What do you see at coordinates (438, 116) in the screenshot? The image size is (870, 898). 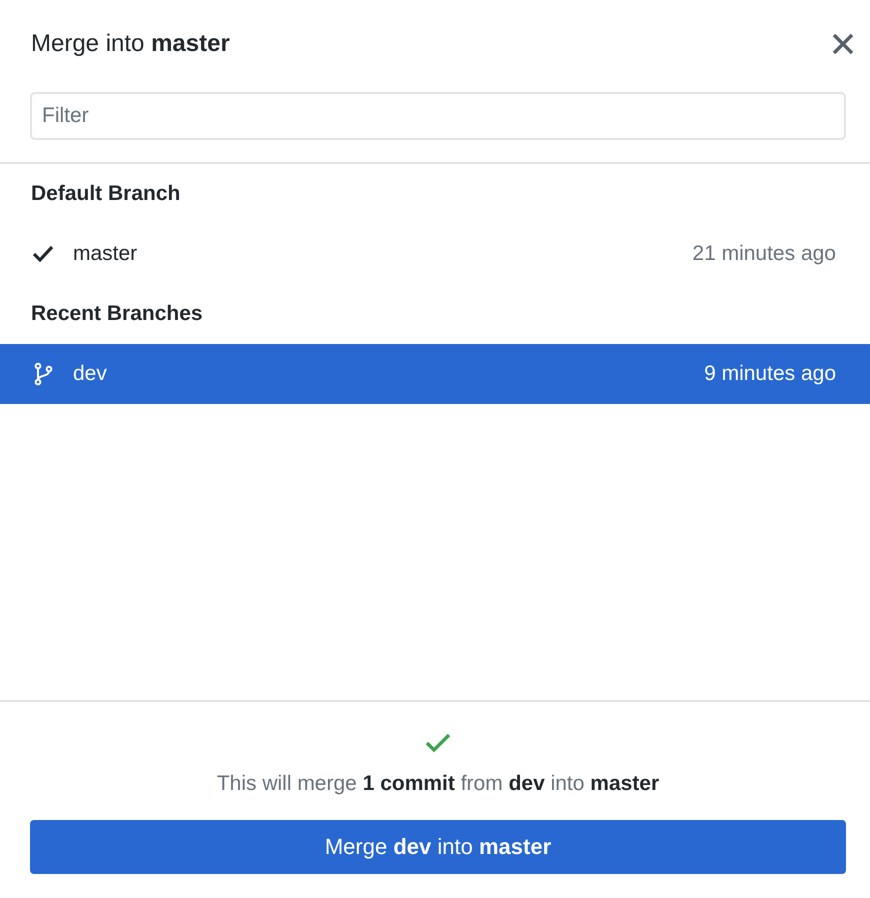 I see `filter-field: Filter` at bounding box center [438, 116].